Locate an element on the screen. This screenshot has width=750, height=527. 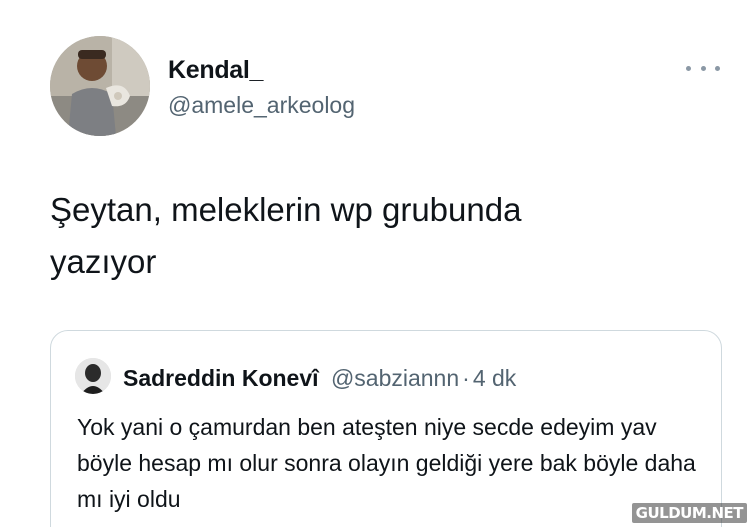
author-display-name: Kendal_ is located at coordinates (215, 70).